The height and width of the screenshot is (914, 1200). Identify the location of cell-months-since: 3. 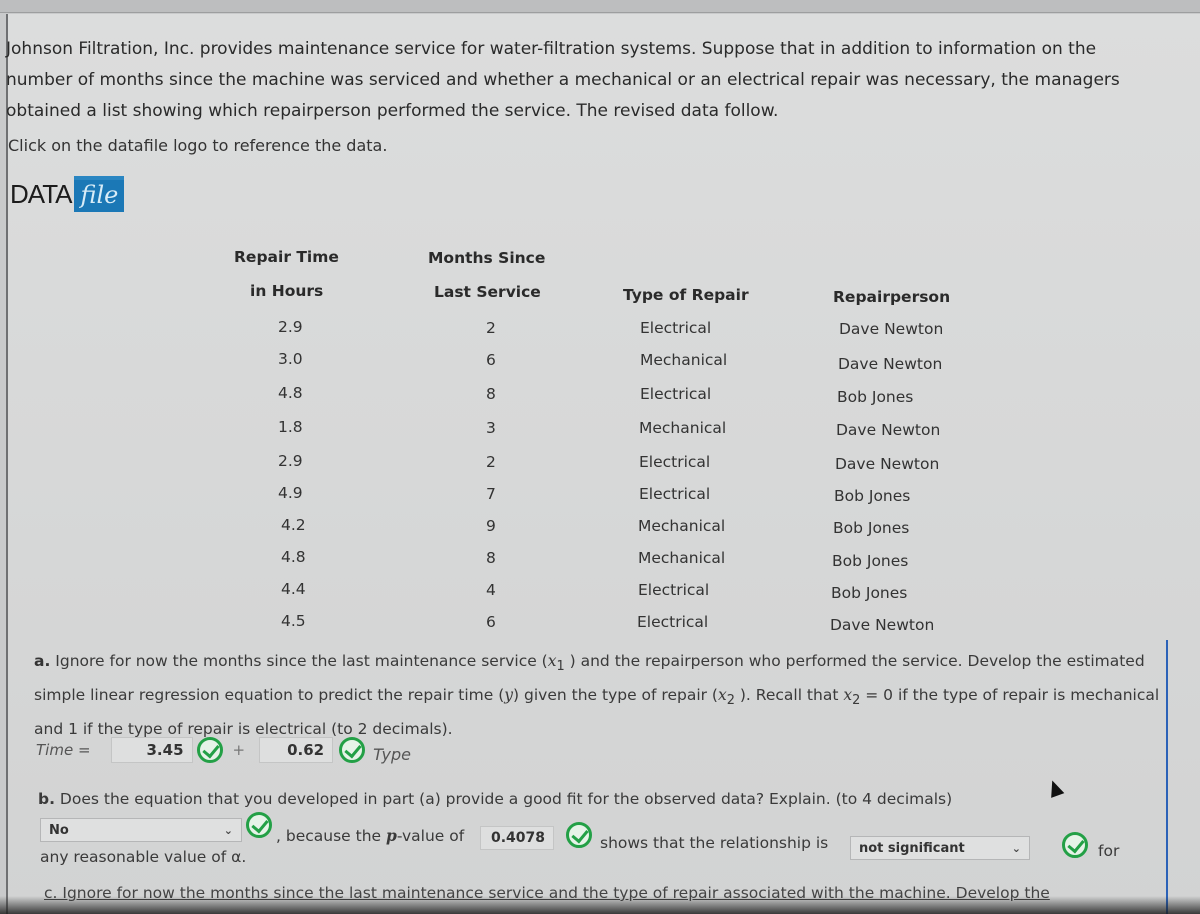
(491, 428).